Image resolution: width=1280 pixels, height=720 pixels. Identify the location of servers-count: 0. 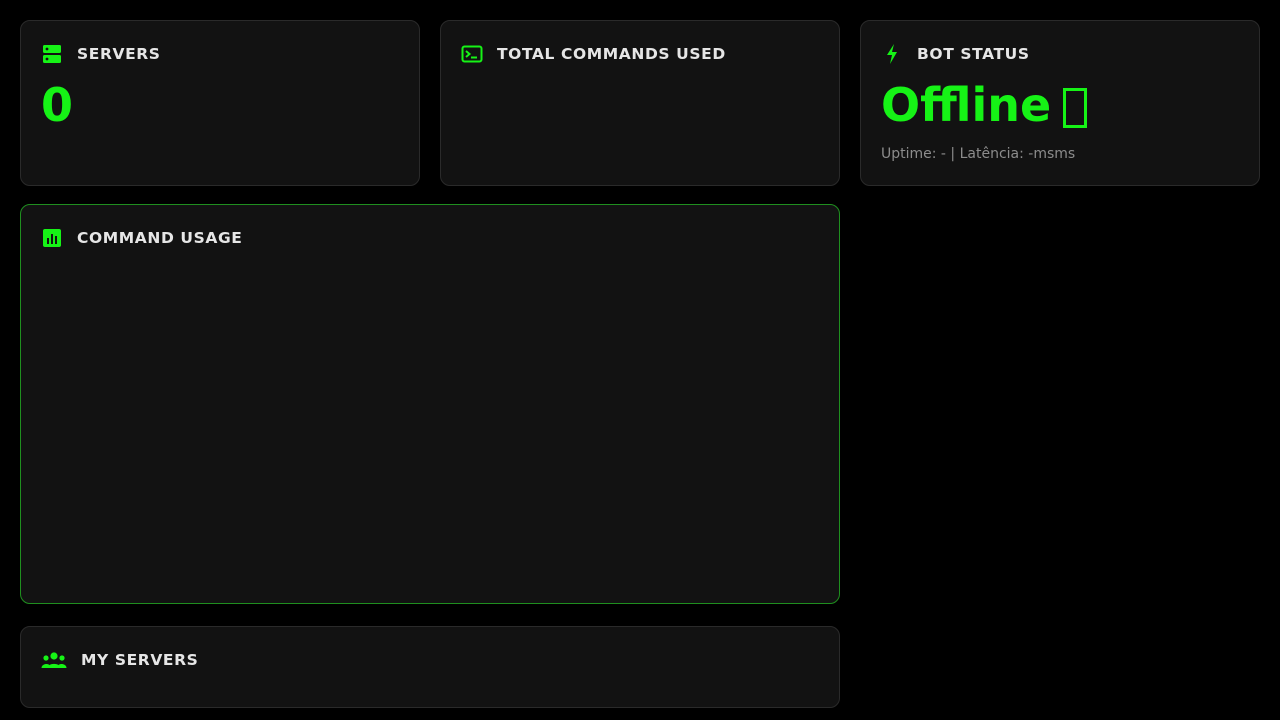
(57, 105).